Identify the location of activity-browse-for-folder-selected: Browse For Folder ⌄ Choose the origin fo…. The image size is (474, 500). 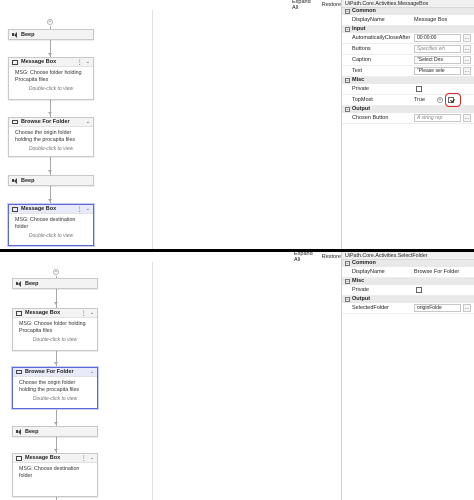
(55, 388).